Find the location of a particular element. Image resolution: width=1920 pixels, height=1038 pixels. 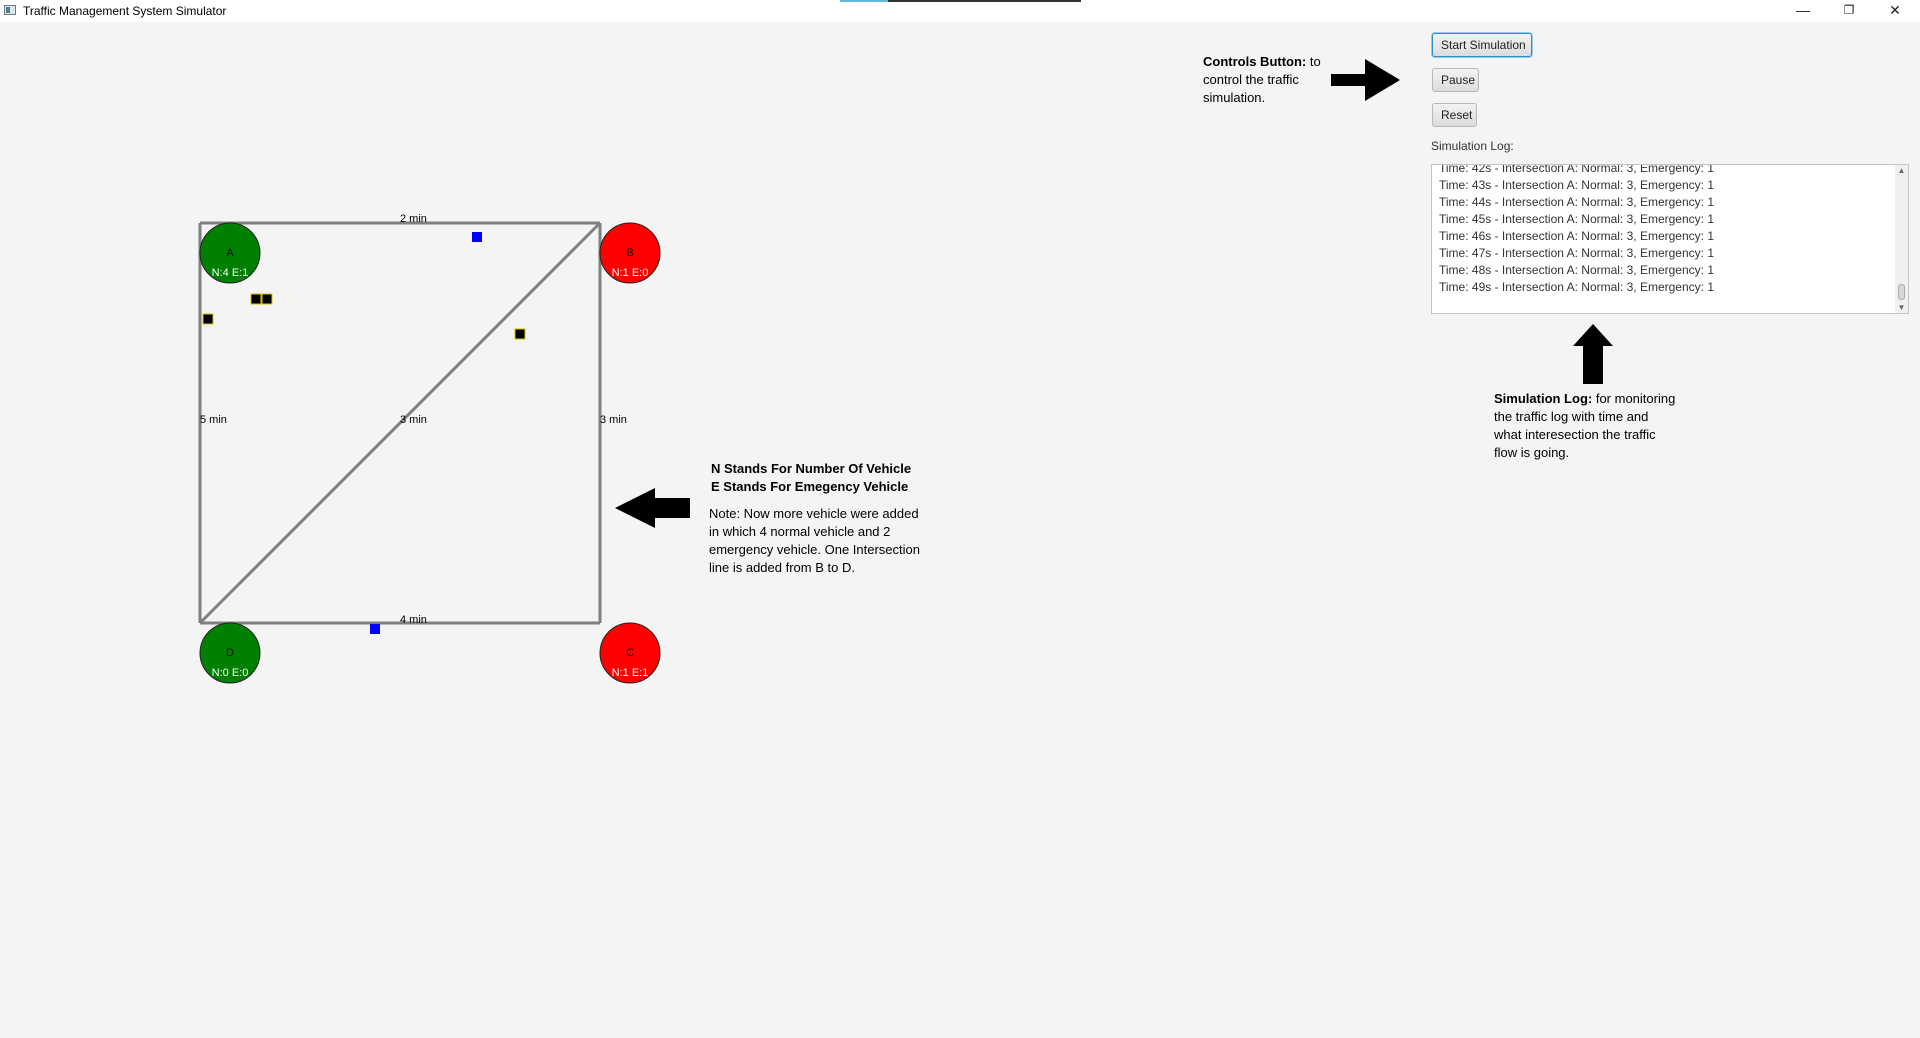

intersection-a: A N:4 E:1 is located at coordinates (230, 253).